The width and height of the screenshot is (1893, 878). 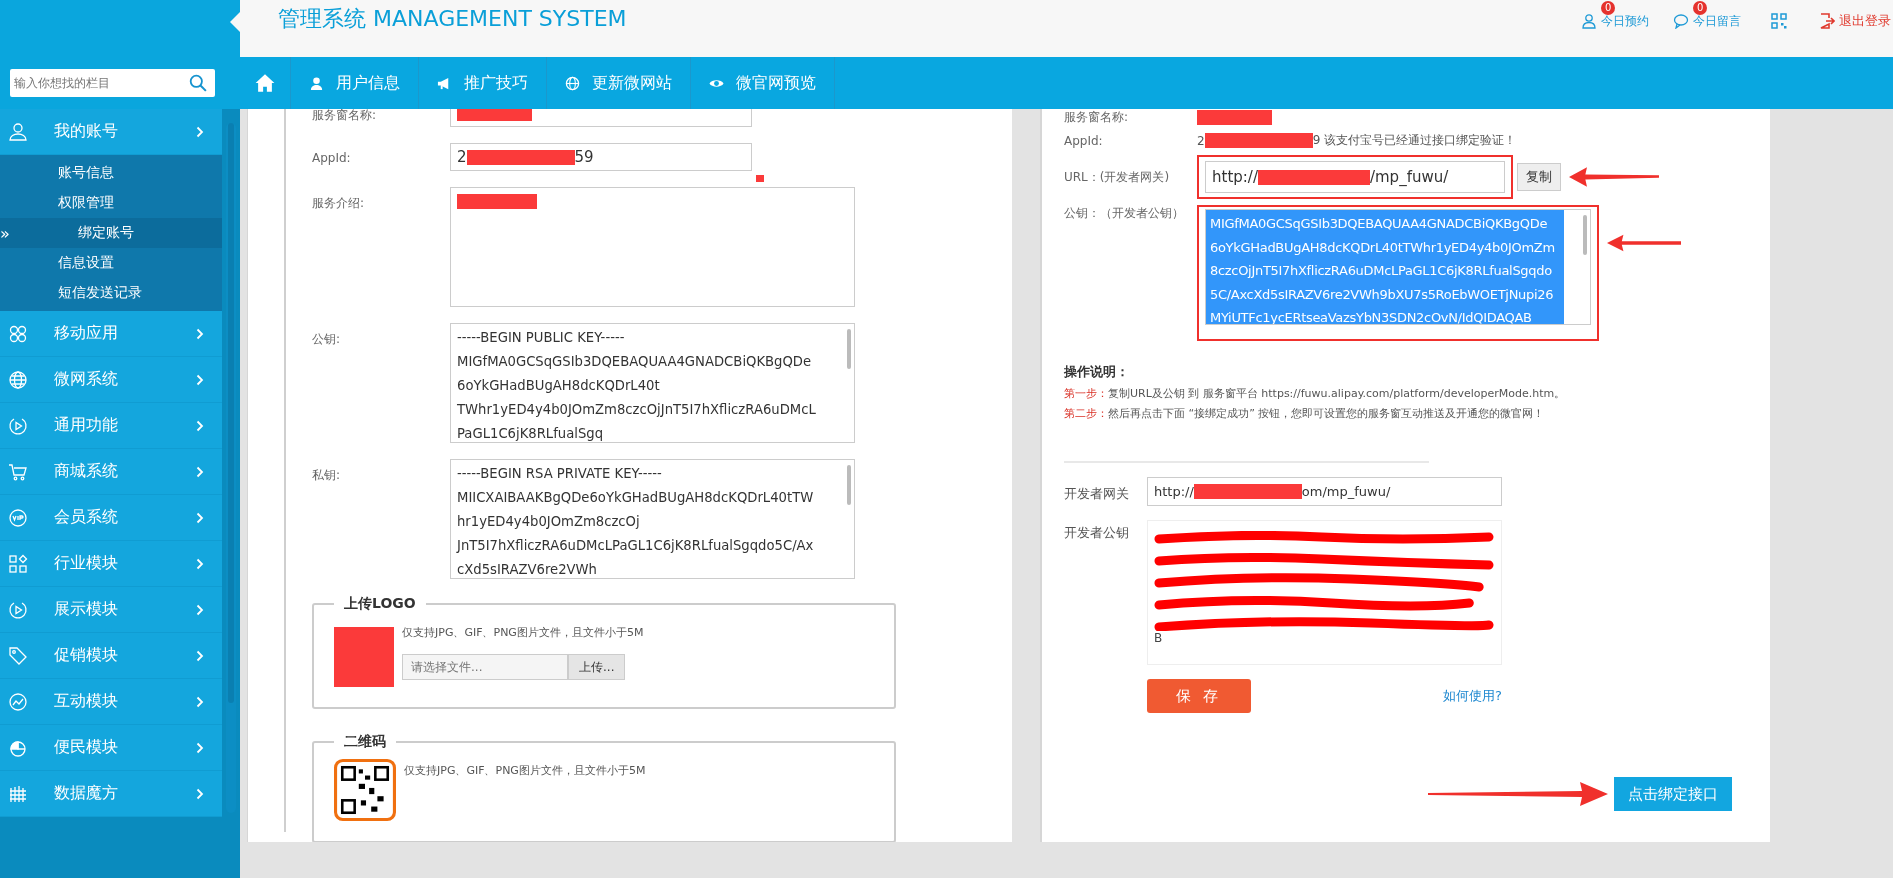 What do you see at coordinates (111, 203) in the screenshot?
I see `submenu-item: 权限管理` at bounding box center [111, 203].